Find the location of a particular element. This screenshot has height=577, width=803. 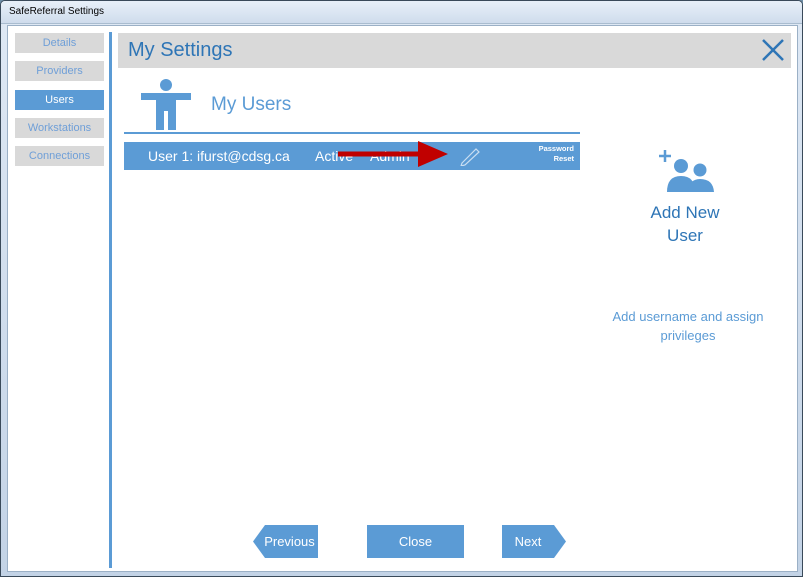

title-bar: SafeReferral Settings is located at coordinates (401, 12).